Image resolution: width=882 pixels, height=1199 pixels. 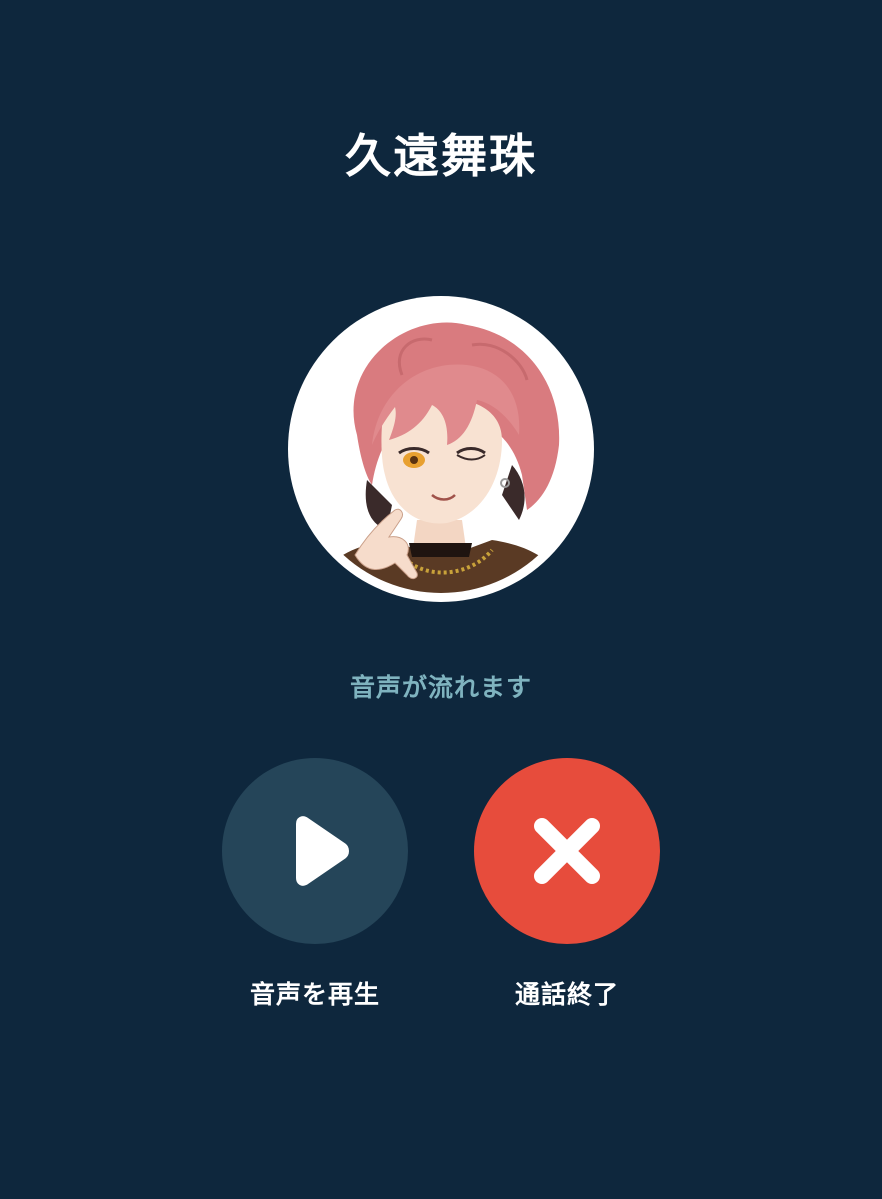 I want to click on play-icon, so click(x=322, y=851).